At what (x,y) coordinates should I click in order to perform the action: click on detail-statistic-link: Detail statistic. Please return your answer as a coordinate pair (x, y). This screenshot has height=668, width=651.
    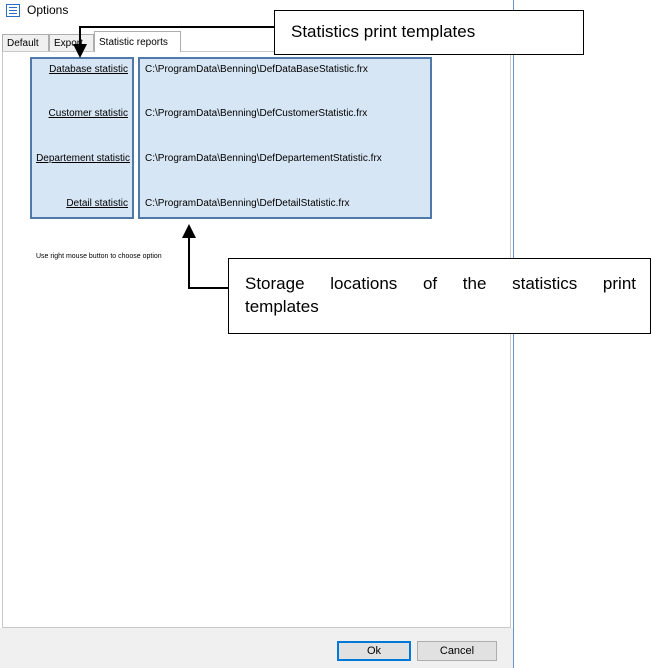
    Looking at the image, I should click on (97, 203).